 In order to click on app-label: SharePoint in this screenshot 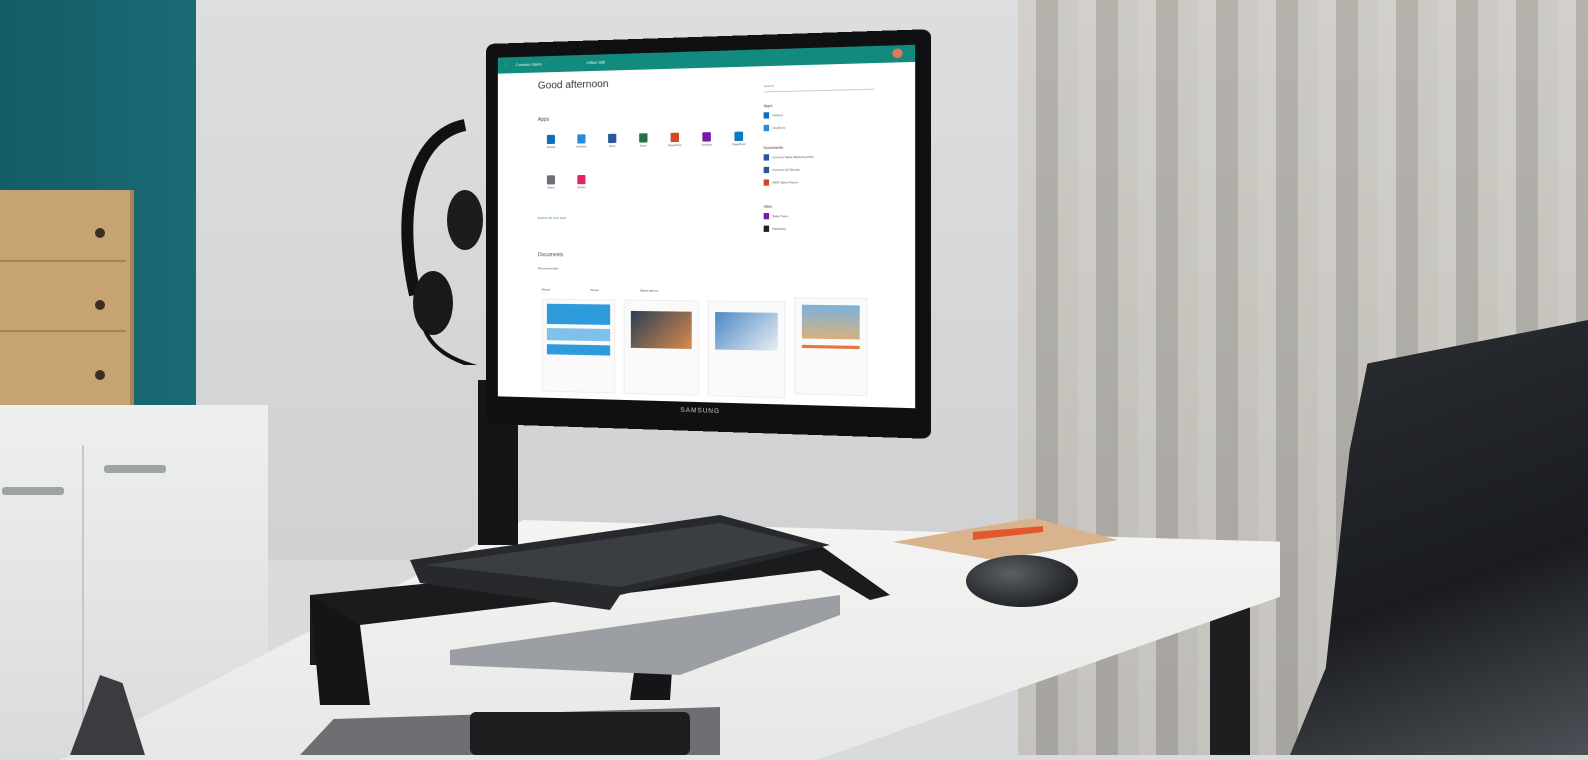, I will do `click(739, 145)`.